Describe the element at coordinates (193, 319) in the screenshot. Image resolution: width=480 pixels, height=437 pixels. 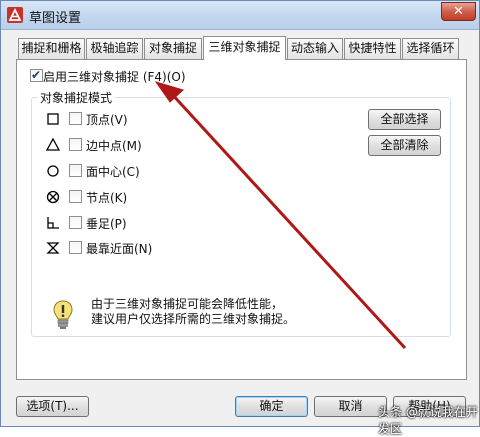
I see `info-line-2: 建议用户仅选择所需的三维对象捕捉。` at that location.